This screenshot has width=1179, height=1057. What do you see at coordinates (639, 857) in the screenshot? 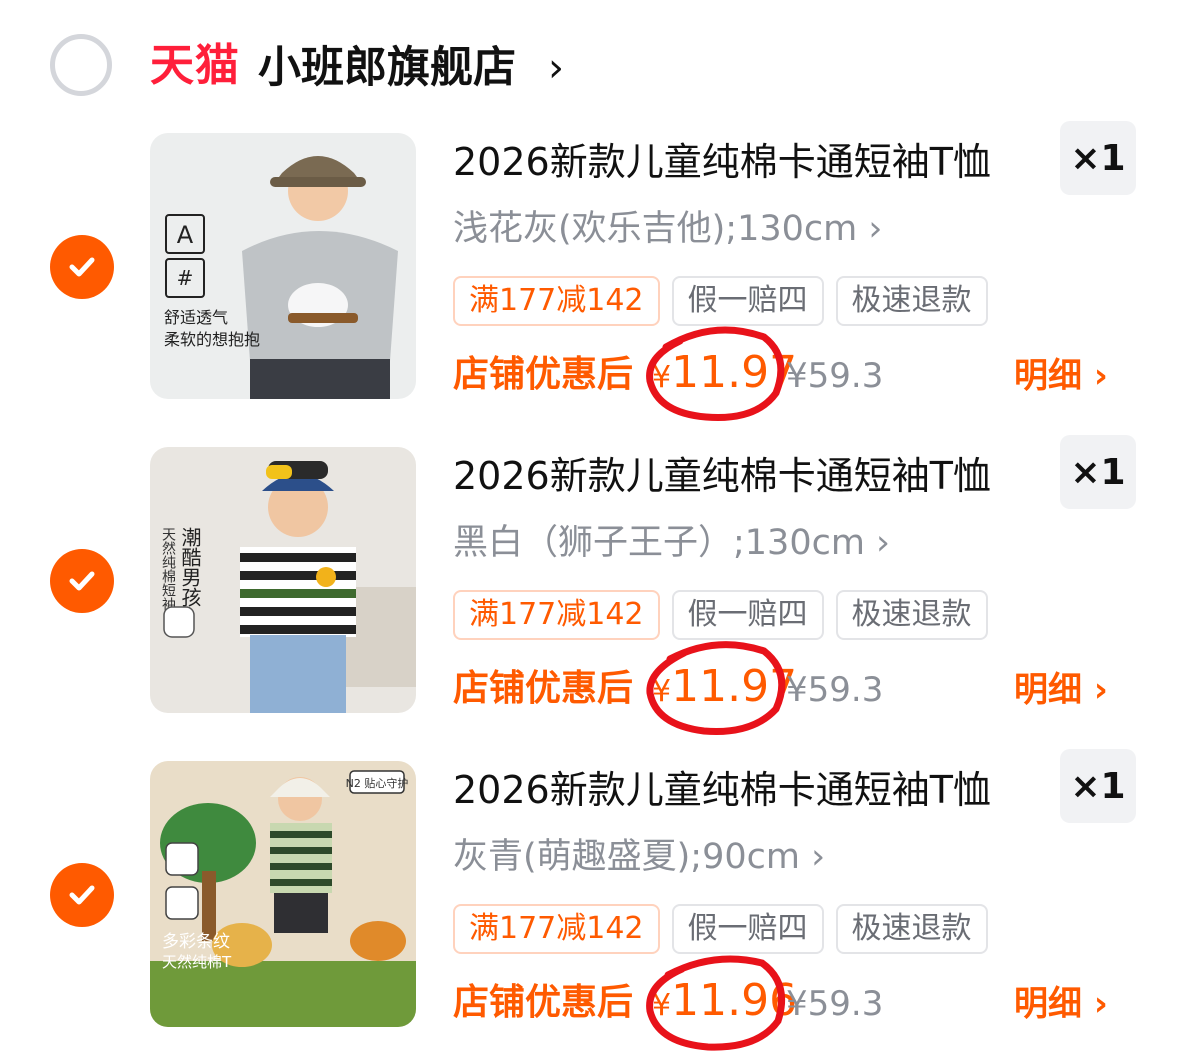
I see `sku-selector: 灰青(萌趣盛夏);90cm ›` at bounding box center [639, 857].